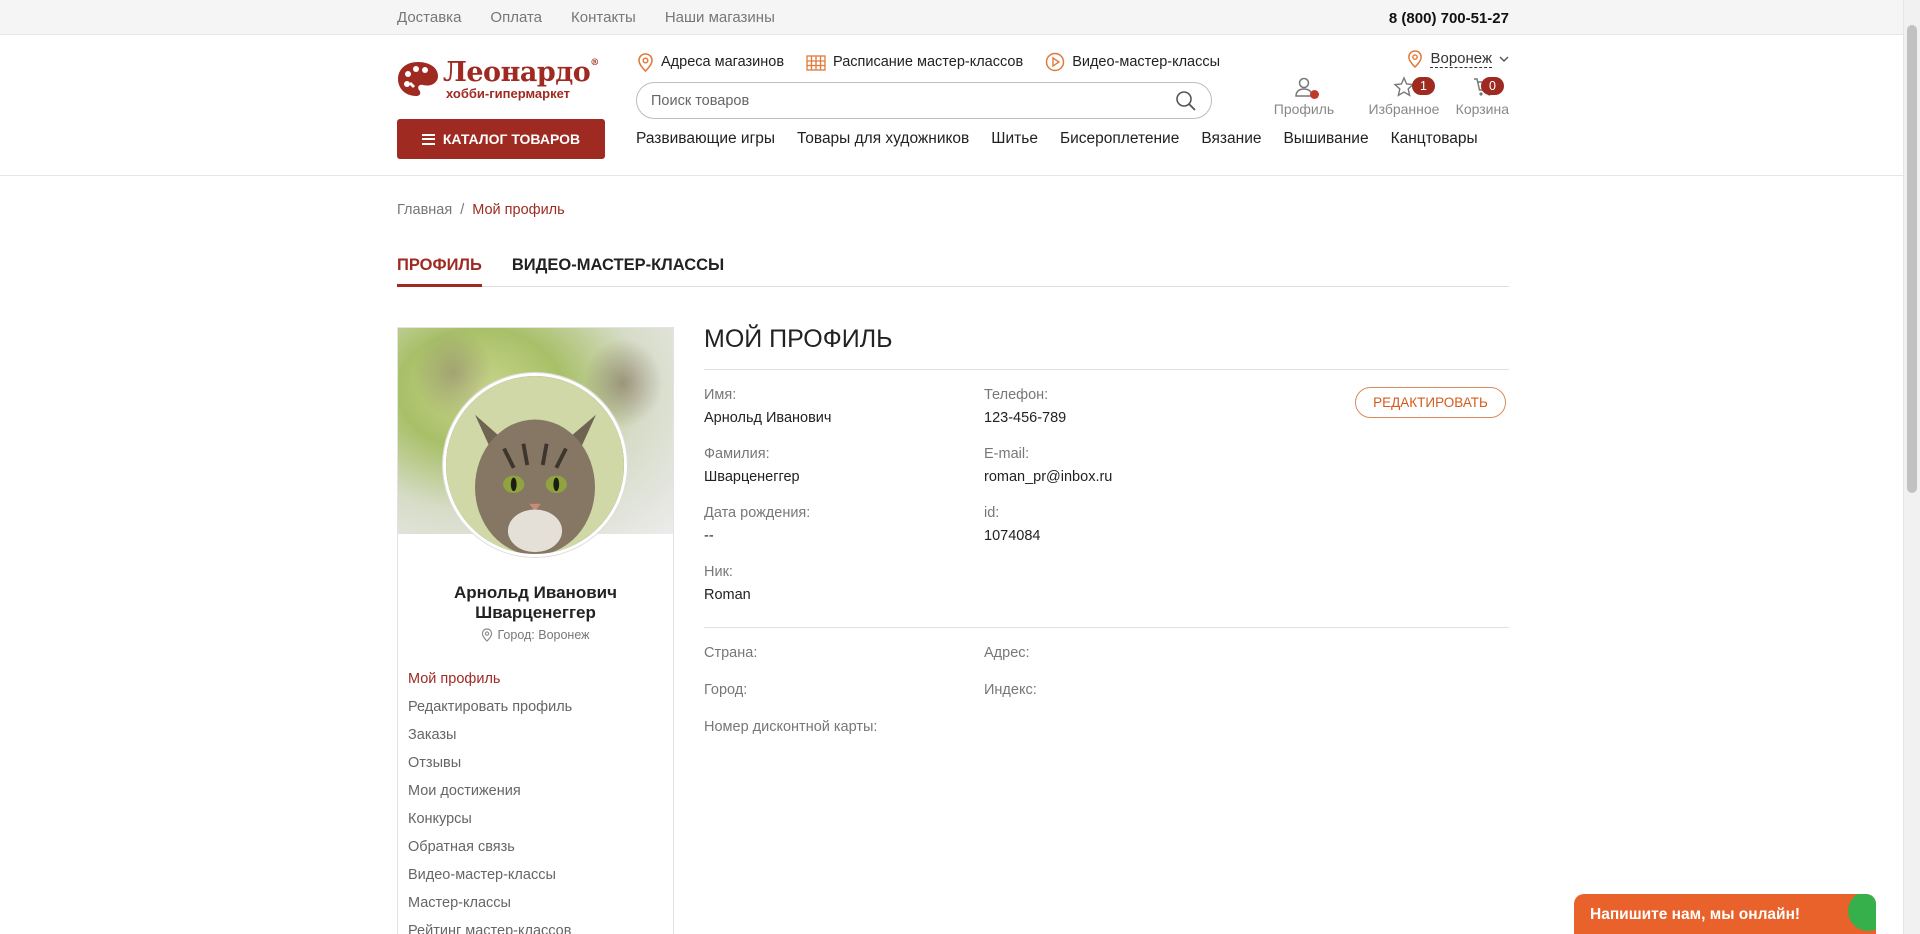 The height and width of the screenshot is (934, 1920). What do you see at coordinates (1025, 406) in the screenshot?
I see `field-phone: Телефон: 123-456-789` at bounding box center [1025, 406].